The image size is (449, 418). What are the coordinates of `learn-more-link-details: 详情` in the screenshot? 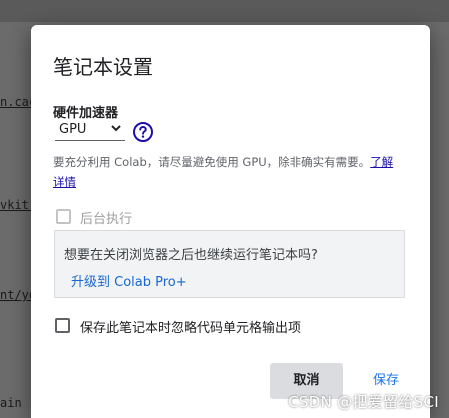 It's located at (64, 182).